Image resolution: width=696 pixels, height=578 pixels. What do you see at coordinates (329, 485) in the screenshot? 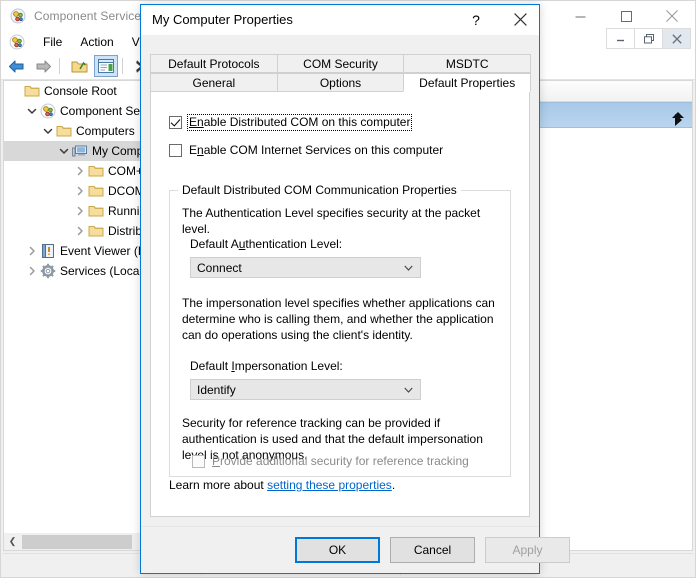
I see `setting-these-properties-link: setting these properties` at bounding box center [329, 485].